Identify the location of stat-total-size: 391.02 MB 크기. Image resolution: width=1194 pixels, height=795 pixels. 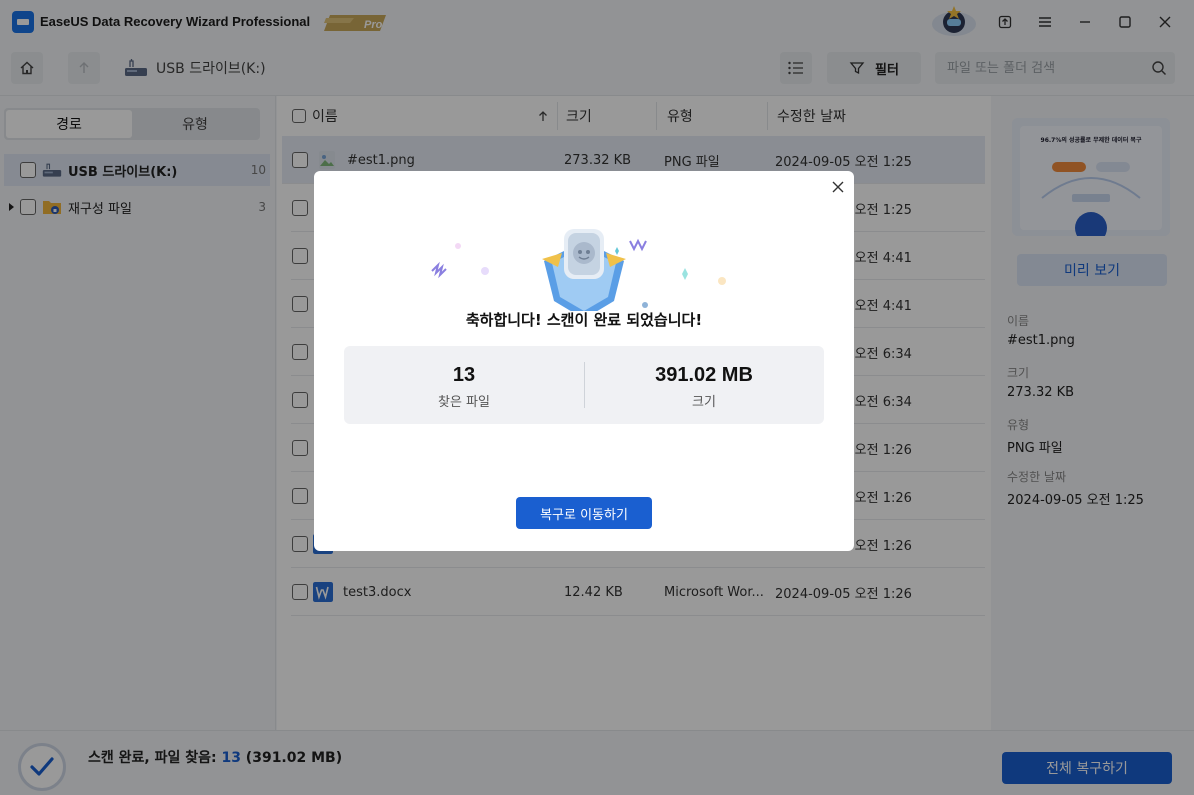
(704, 387).